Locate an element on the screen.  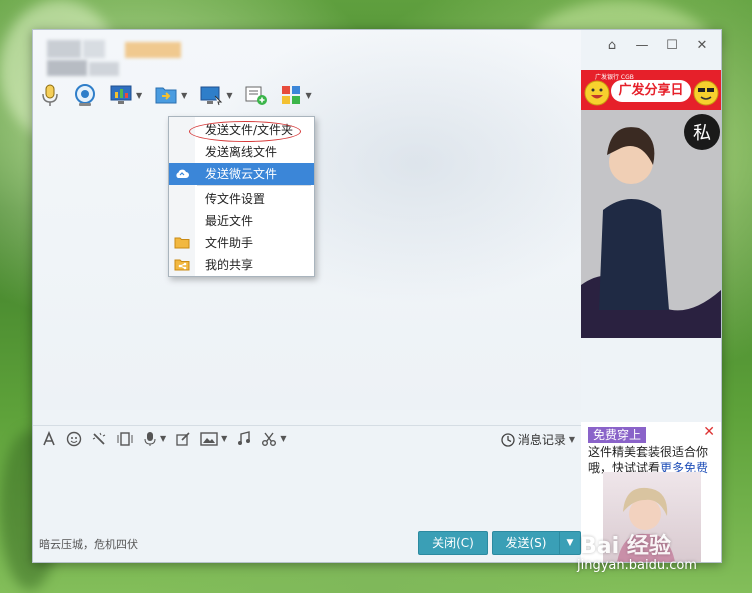
file-transfer-button: ▼ is located at coordinates (170, 95).